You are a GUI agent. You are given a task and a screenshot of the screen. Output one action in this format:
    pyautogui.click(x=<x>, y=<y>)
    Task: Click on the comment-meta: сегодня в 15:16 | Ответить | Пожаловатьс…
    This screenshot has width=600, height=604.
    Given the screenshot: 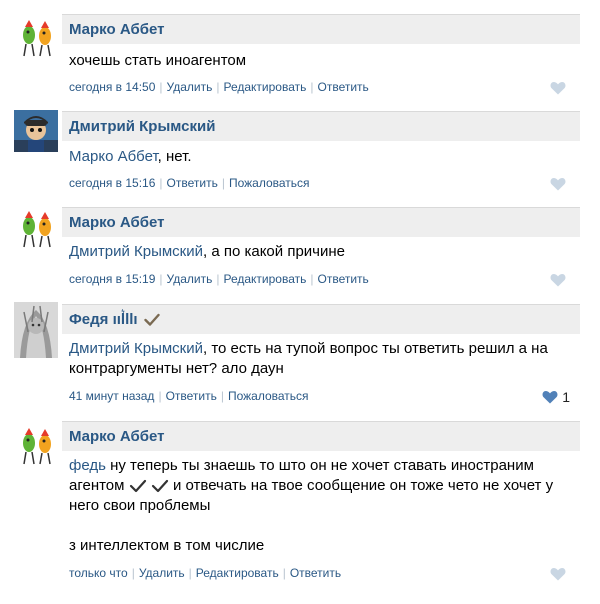 What is the action you would take?
    pyautogui.click(x=189, y=183)
    